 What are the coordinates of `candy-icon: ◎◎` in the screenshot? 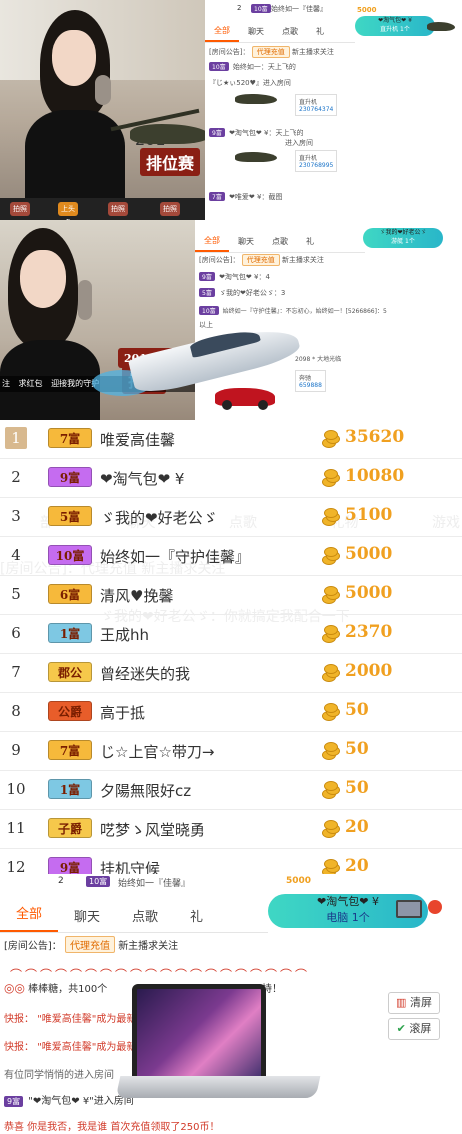 It's located at (14, 988).